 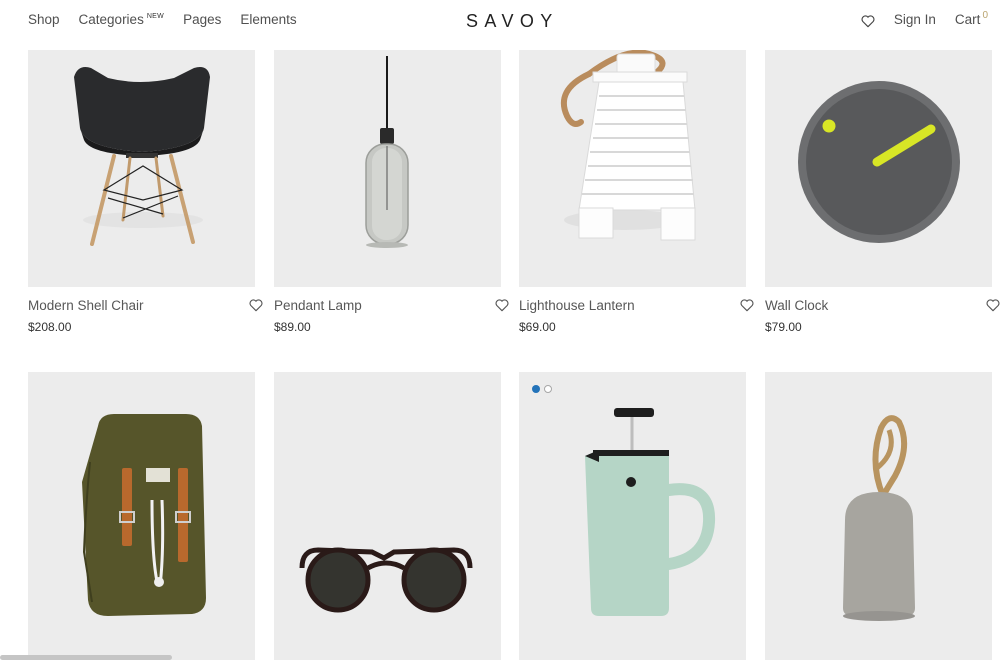 What do you see at coordinates (202, 19) in the screenshot?
I see `nav-pages: Pages` at bounding box center [202, 19].